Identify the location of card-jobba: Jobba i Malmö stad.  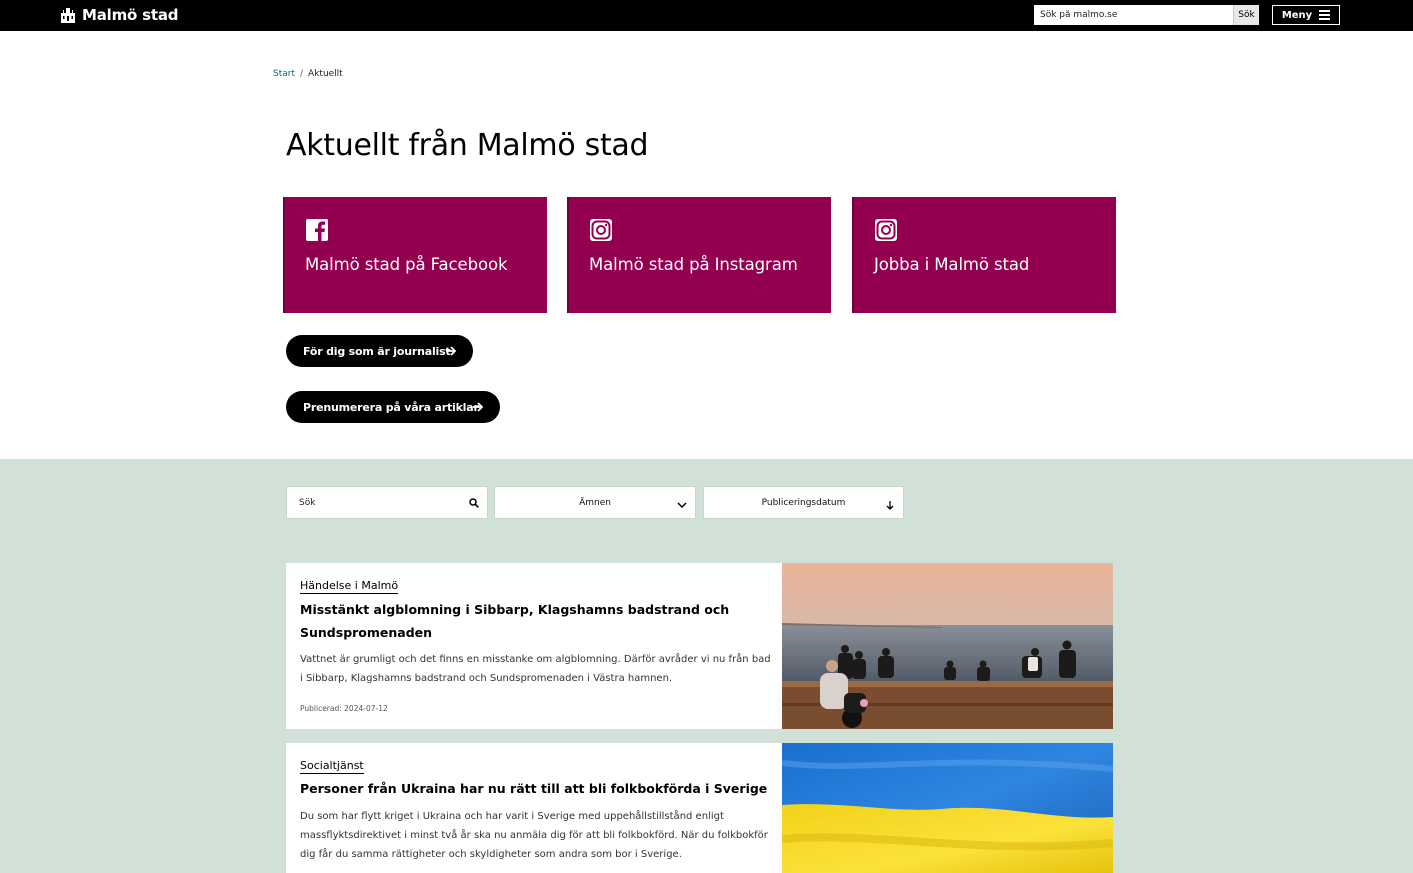
(984, 255).